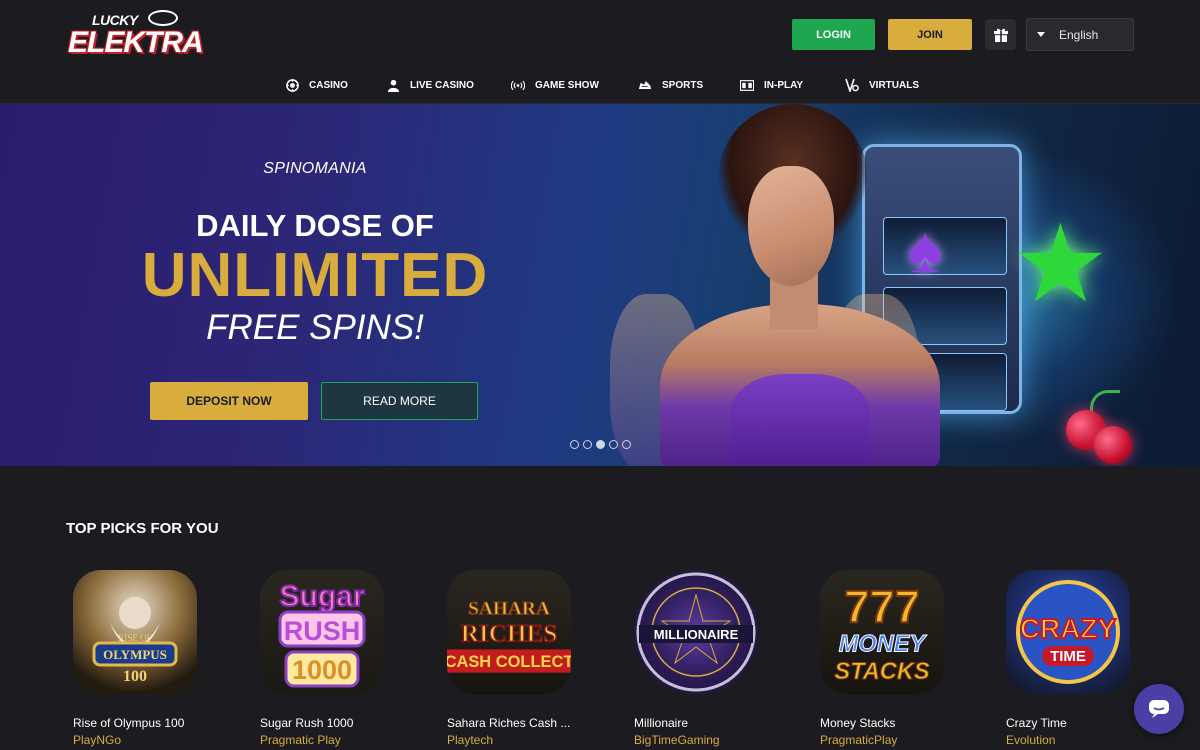 This screenshot has height=750, width=1200. I want to click on dealer-icon, so click(393, 85).